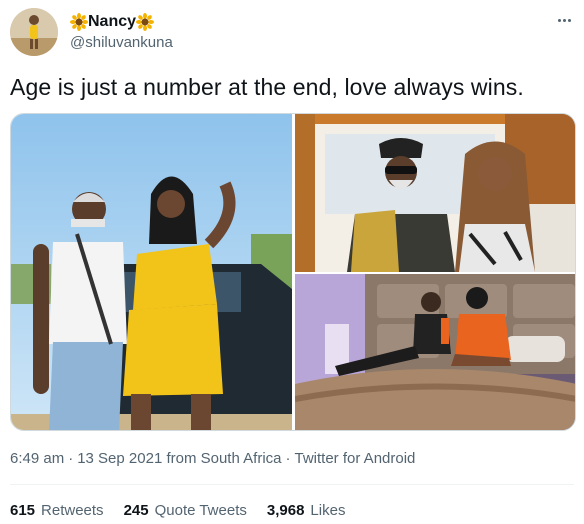 Image resolution: width=584 pixels, height=524 pixels. I want to click on likes-stat: 3,968 Likes, so click(306, 510).